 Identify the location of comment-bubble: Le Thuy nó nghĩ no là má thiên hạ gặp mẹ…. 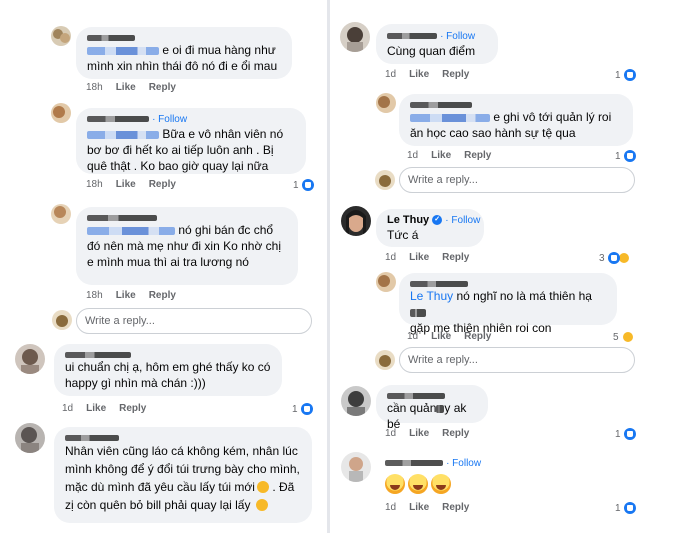
(508, 304).